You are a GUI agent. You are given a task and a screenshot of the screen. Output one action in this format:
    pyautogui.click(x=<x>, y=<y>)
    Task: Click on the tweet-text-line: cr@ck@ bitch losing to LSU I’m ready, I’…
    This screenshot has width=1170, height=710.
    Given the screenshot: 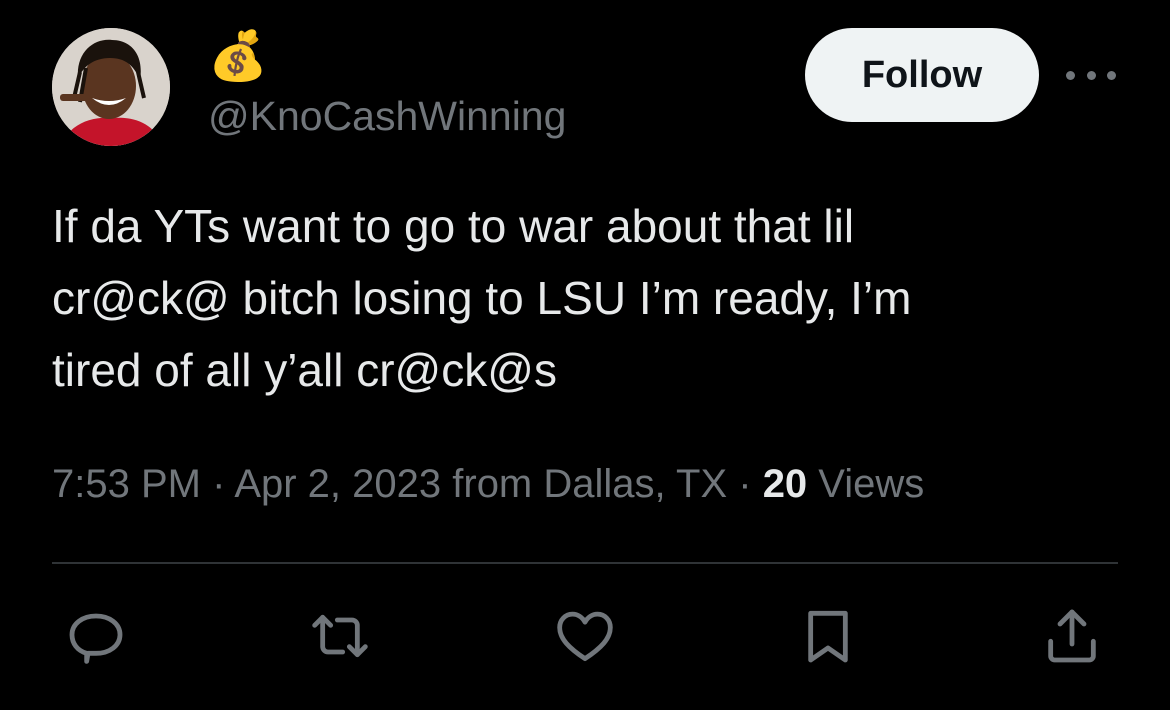 What is the action you would take?
    pyautogui.click(x=482, y=298)
    